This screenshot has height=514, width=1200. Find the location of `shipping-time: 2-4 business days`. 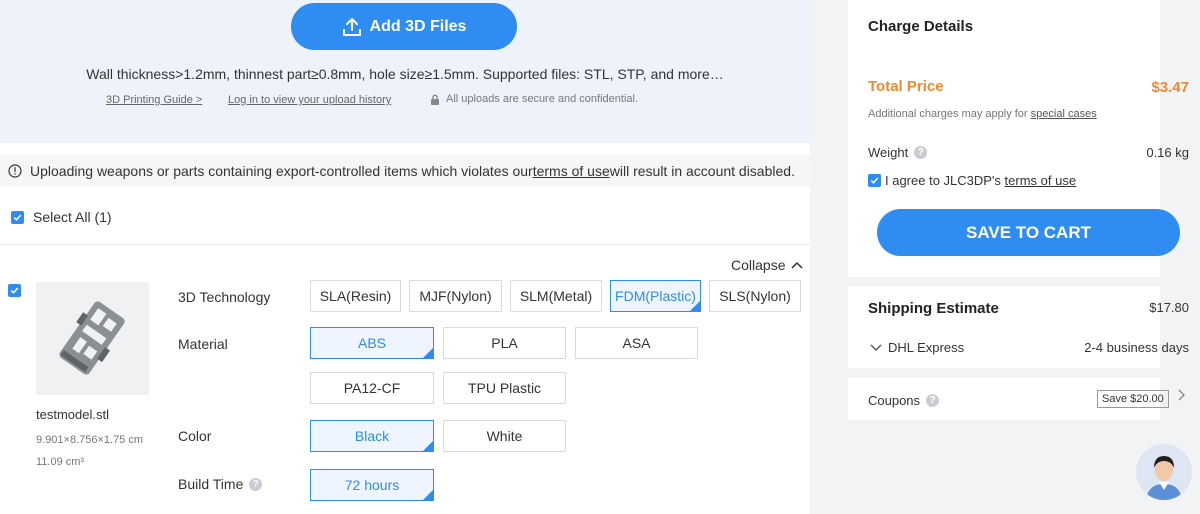

shipping-time: 2-4 business days is located at coordinates (1136, 347).